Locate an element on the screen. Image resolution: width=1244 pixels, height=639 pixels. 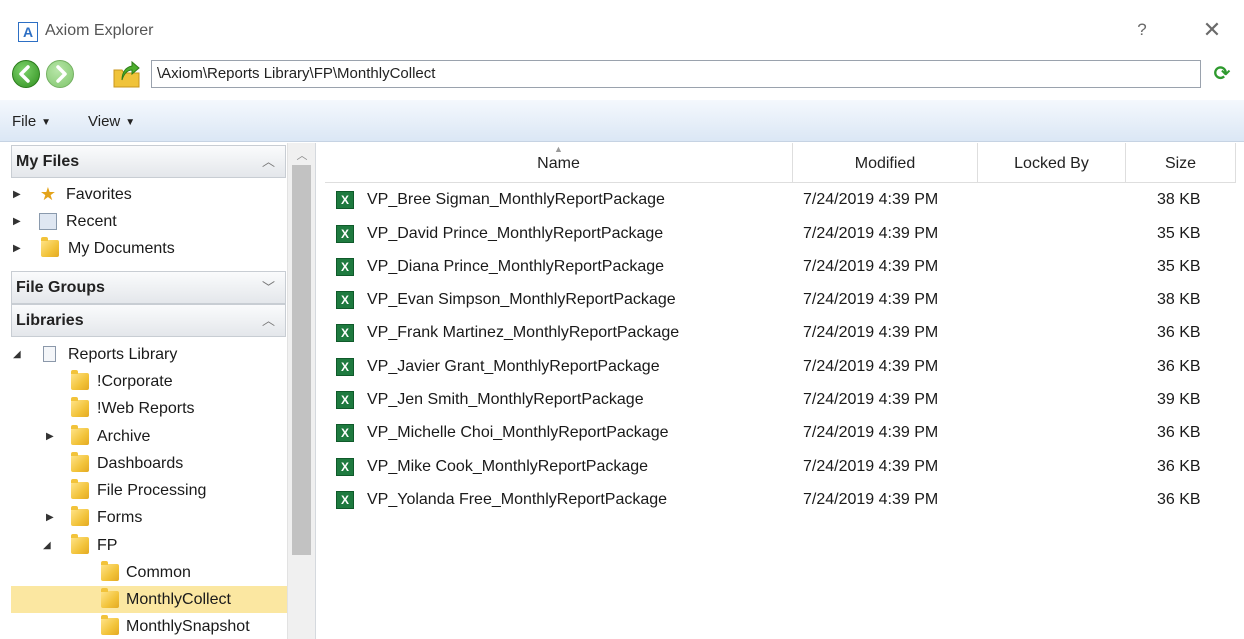
folder-up-icon is located at coordinates (126, 74).